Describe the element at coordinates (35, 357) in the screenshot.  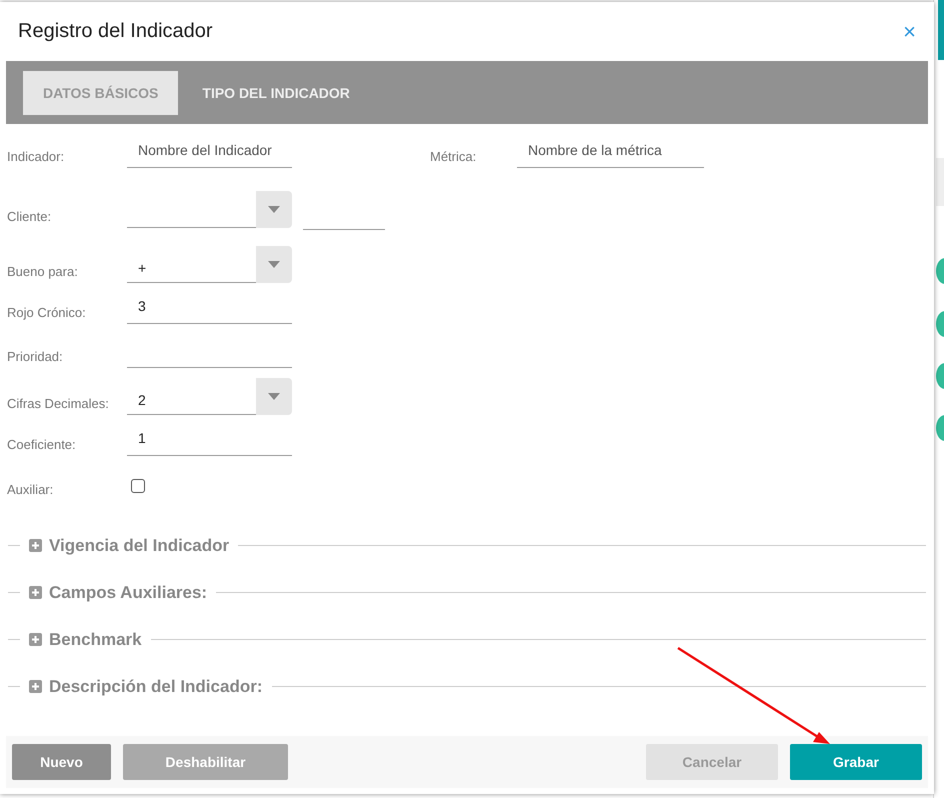
I see `field-label: Prioridad:` at that location.